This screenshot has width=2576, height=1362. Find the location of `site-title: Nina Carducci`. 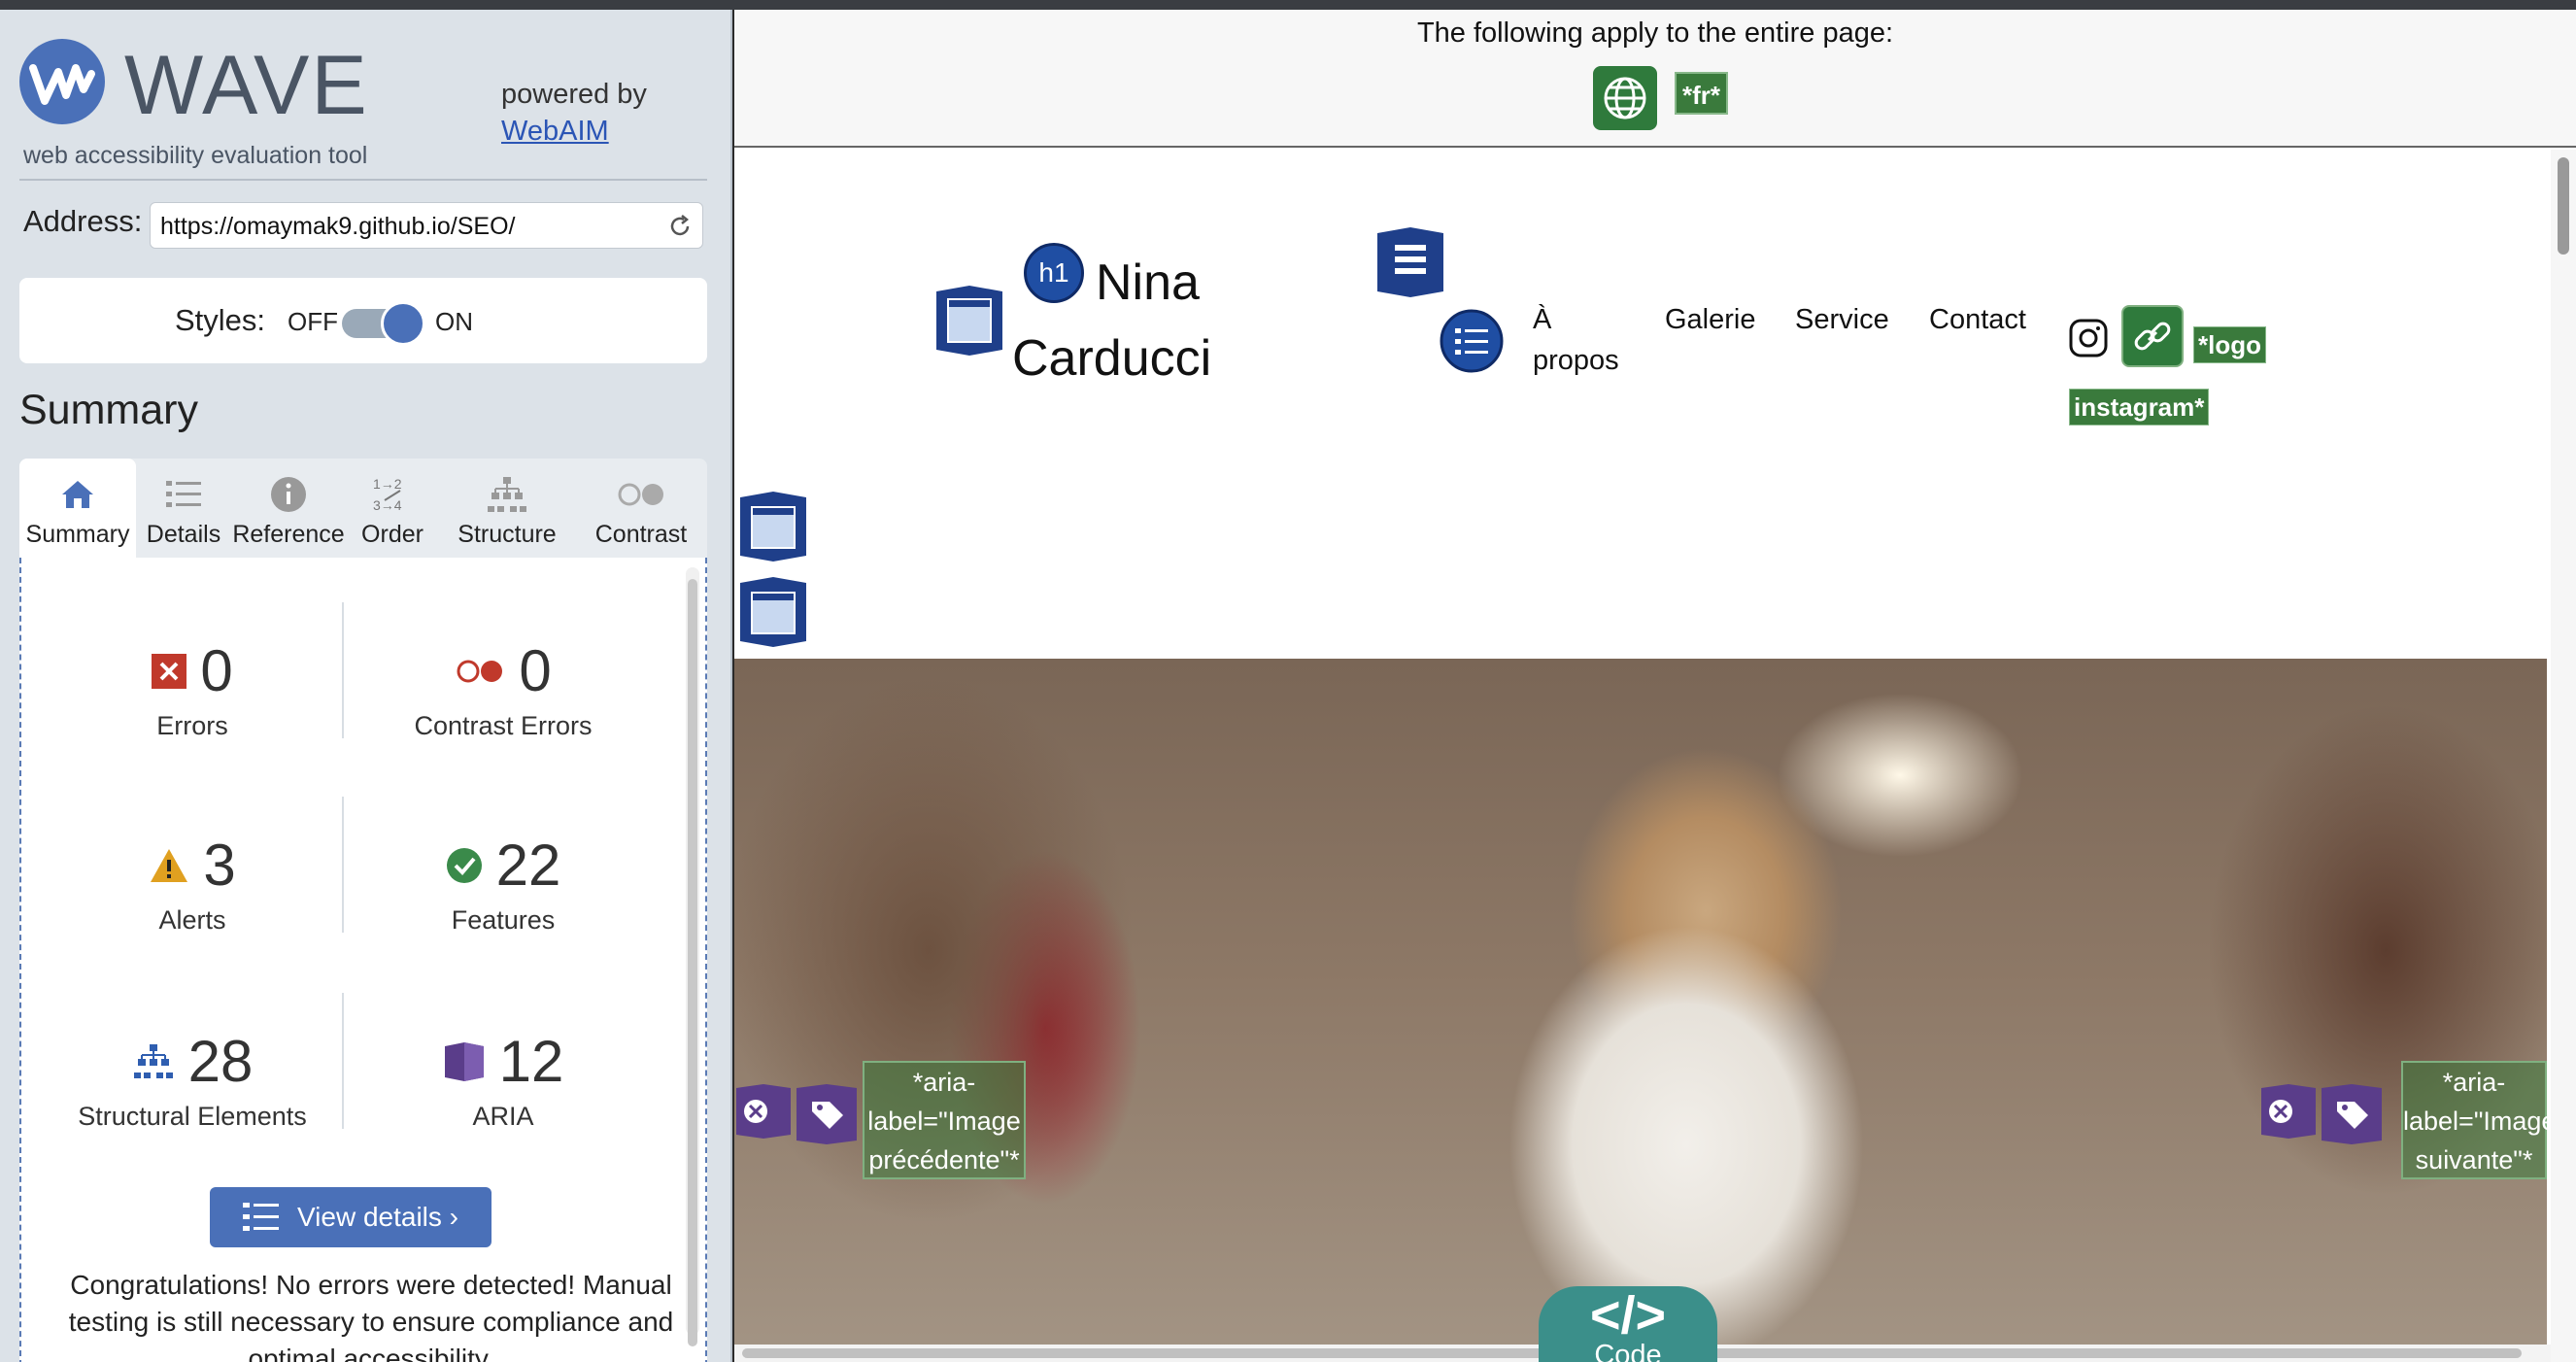

site-title: Nina Carducci is located at coordinates (1138, 320).